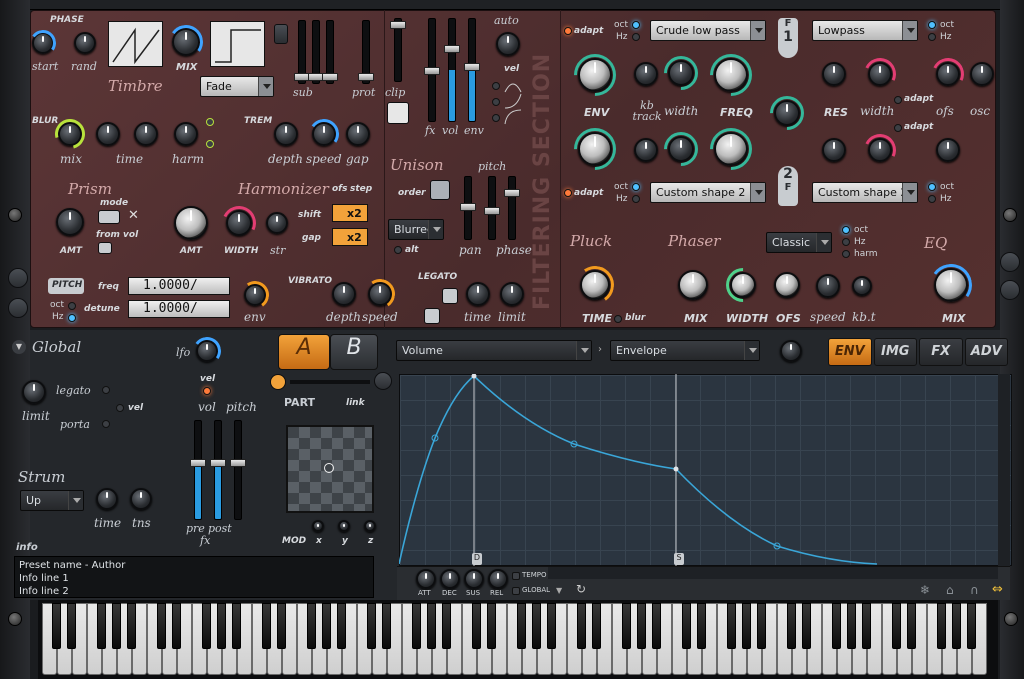 This screenshot has width=1024, height=679. What do you see at coordinates (708, 192) in the screenshot?
I see `filter2-type-dropdown: Custom shape 2` at bounding box center [708, 192].